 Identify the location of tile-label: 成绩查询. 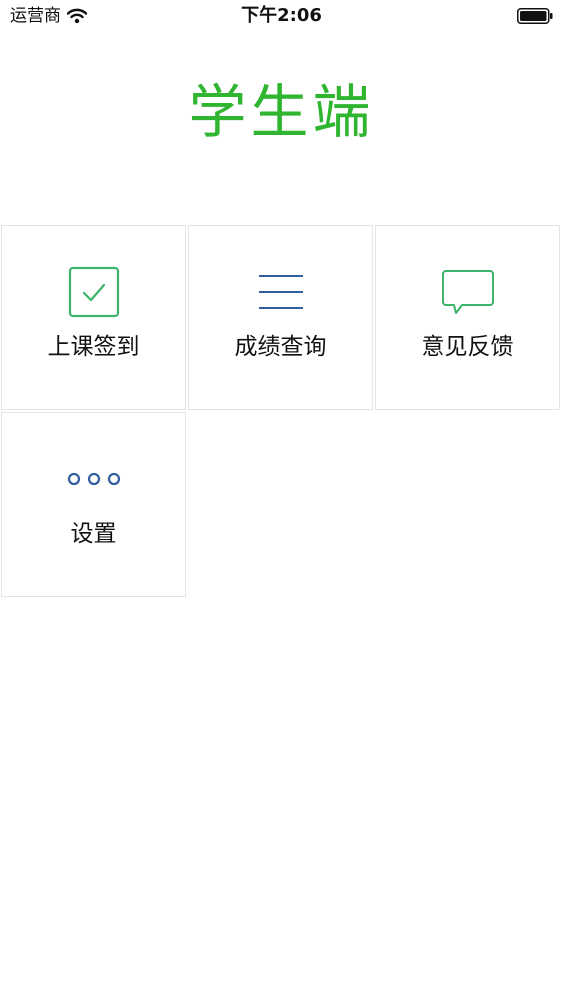
(280, 347).